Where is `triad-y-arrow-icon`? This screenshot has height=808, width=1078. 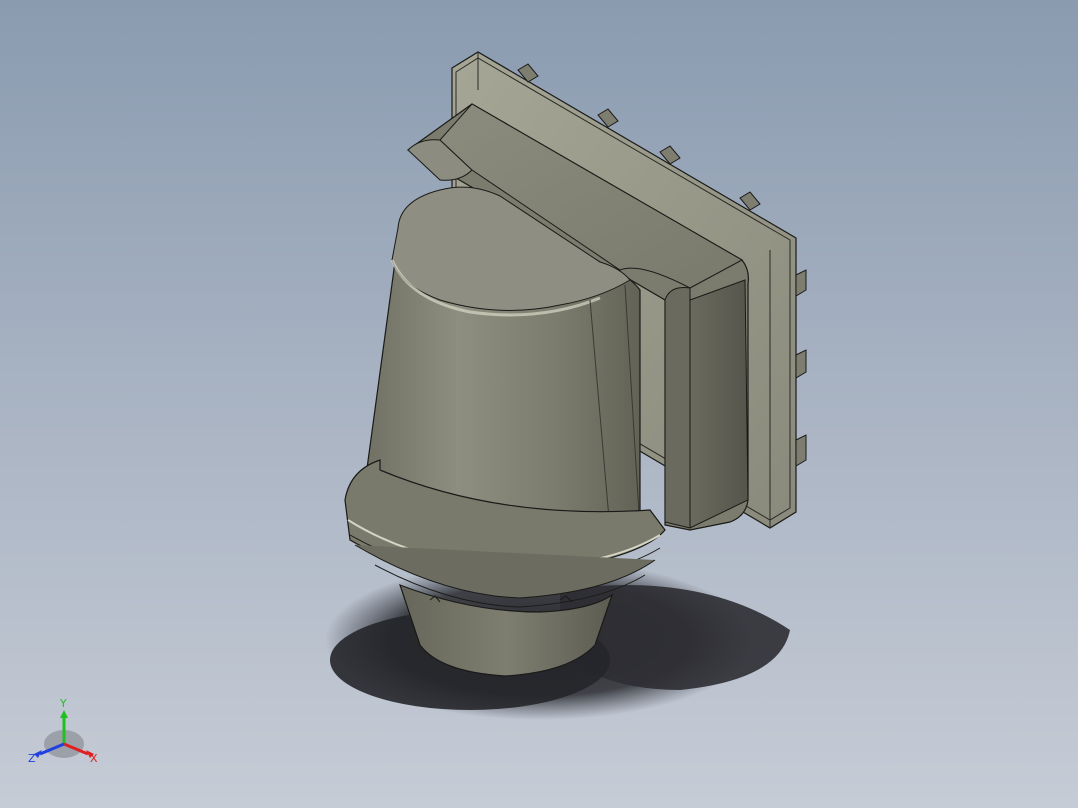
triad-y-arrow-icon is located at coordinates (64, 714).